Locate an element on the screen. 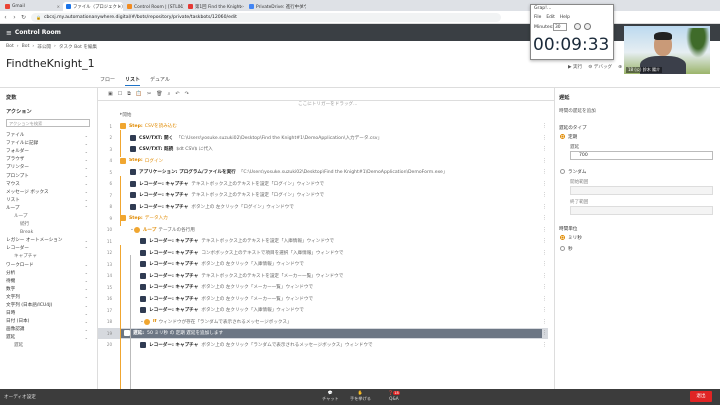 The height and width of the screenshot is (405, 720). action-row: 17 レコーダー: キャプチャ ボタン上の 左クリック「入庫情報」ウィンドウで ⋮ is located at coordinates (323, 311).